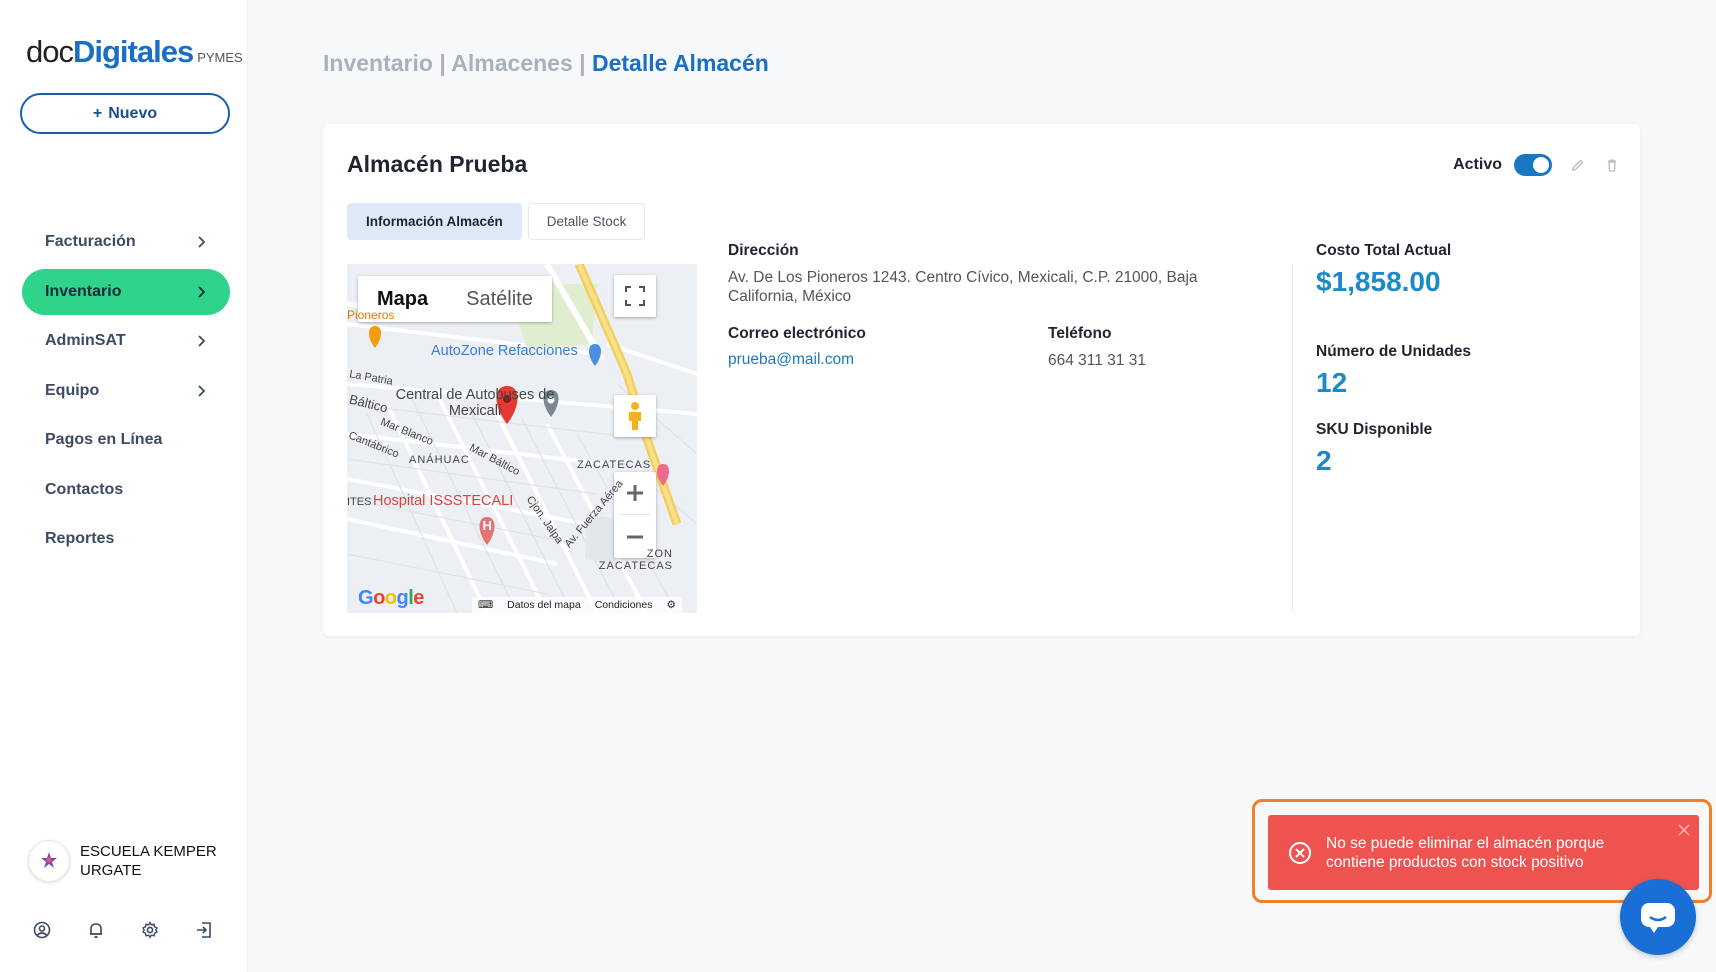 This screenshot has height=972, width=1716. I want to click on account-info: ESCUELA KEMPER URGATE, so click(129, 861).